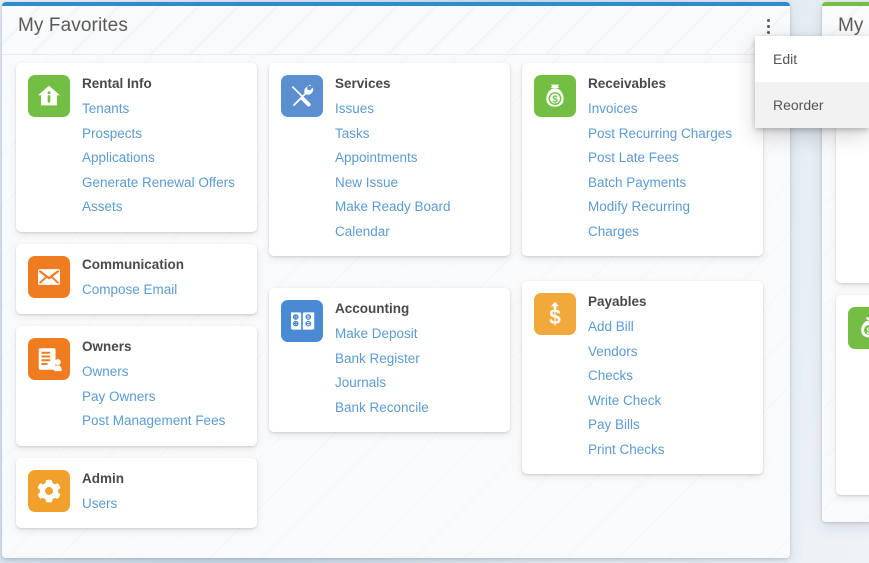  Describe the element at coordinates (617, 301) in the screenshot. I see `card-title: Payables` at that location.